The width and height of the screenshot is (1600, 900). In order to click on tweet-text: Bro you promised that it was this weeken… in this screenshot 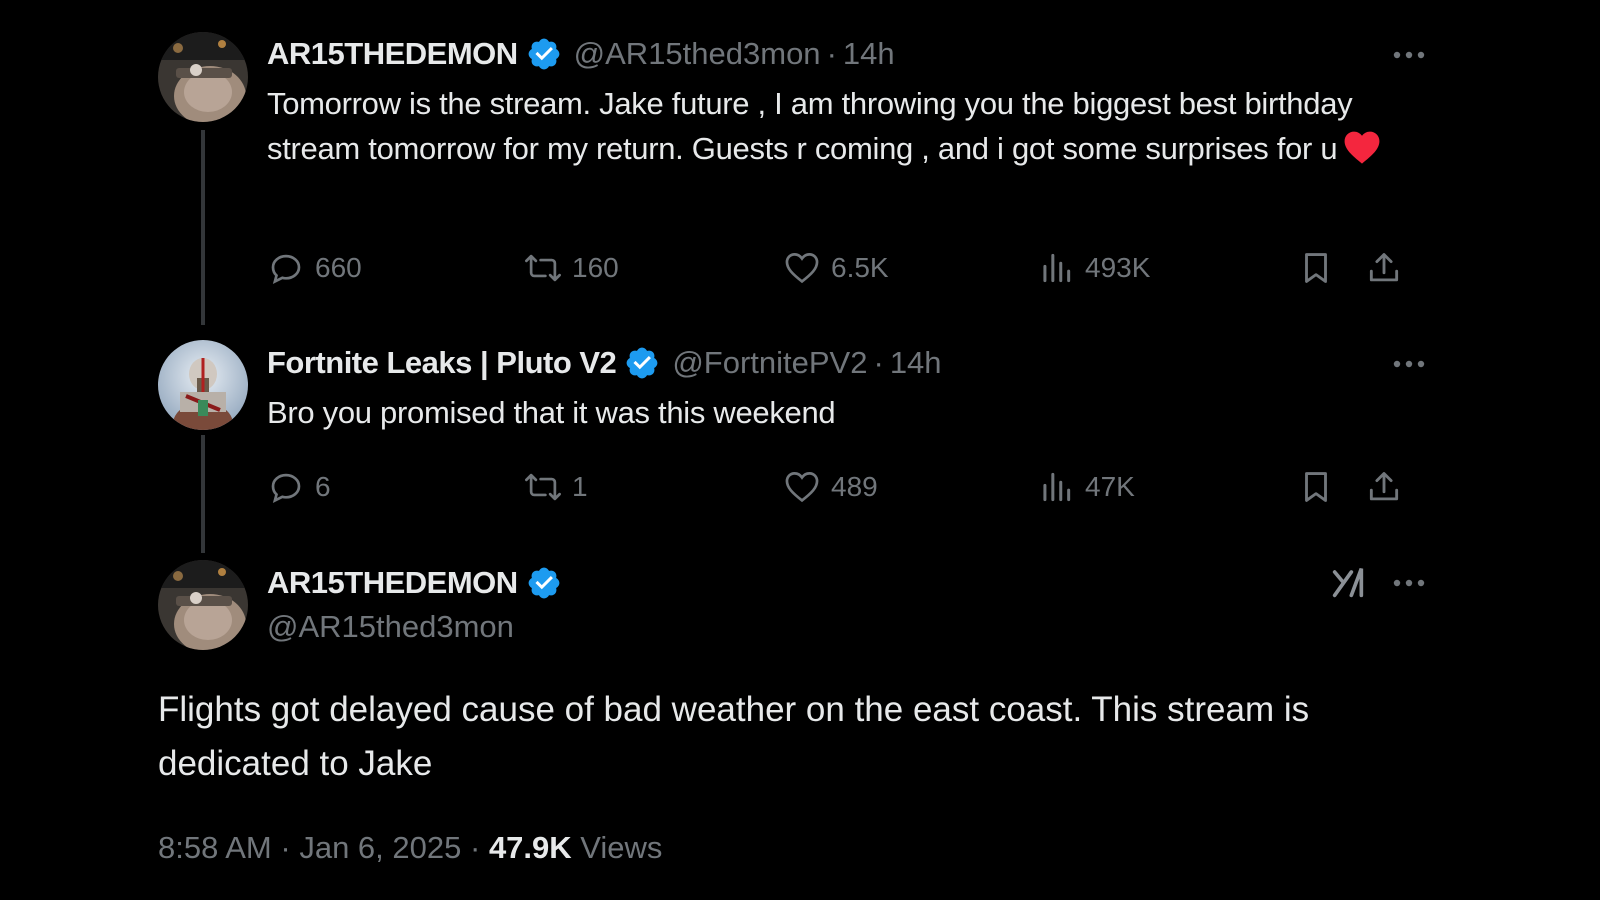, I will do `click(842, 412)`.